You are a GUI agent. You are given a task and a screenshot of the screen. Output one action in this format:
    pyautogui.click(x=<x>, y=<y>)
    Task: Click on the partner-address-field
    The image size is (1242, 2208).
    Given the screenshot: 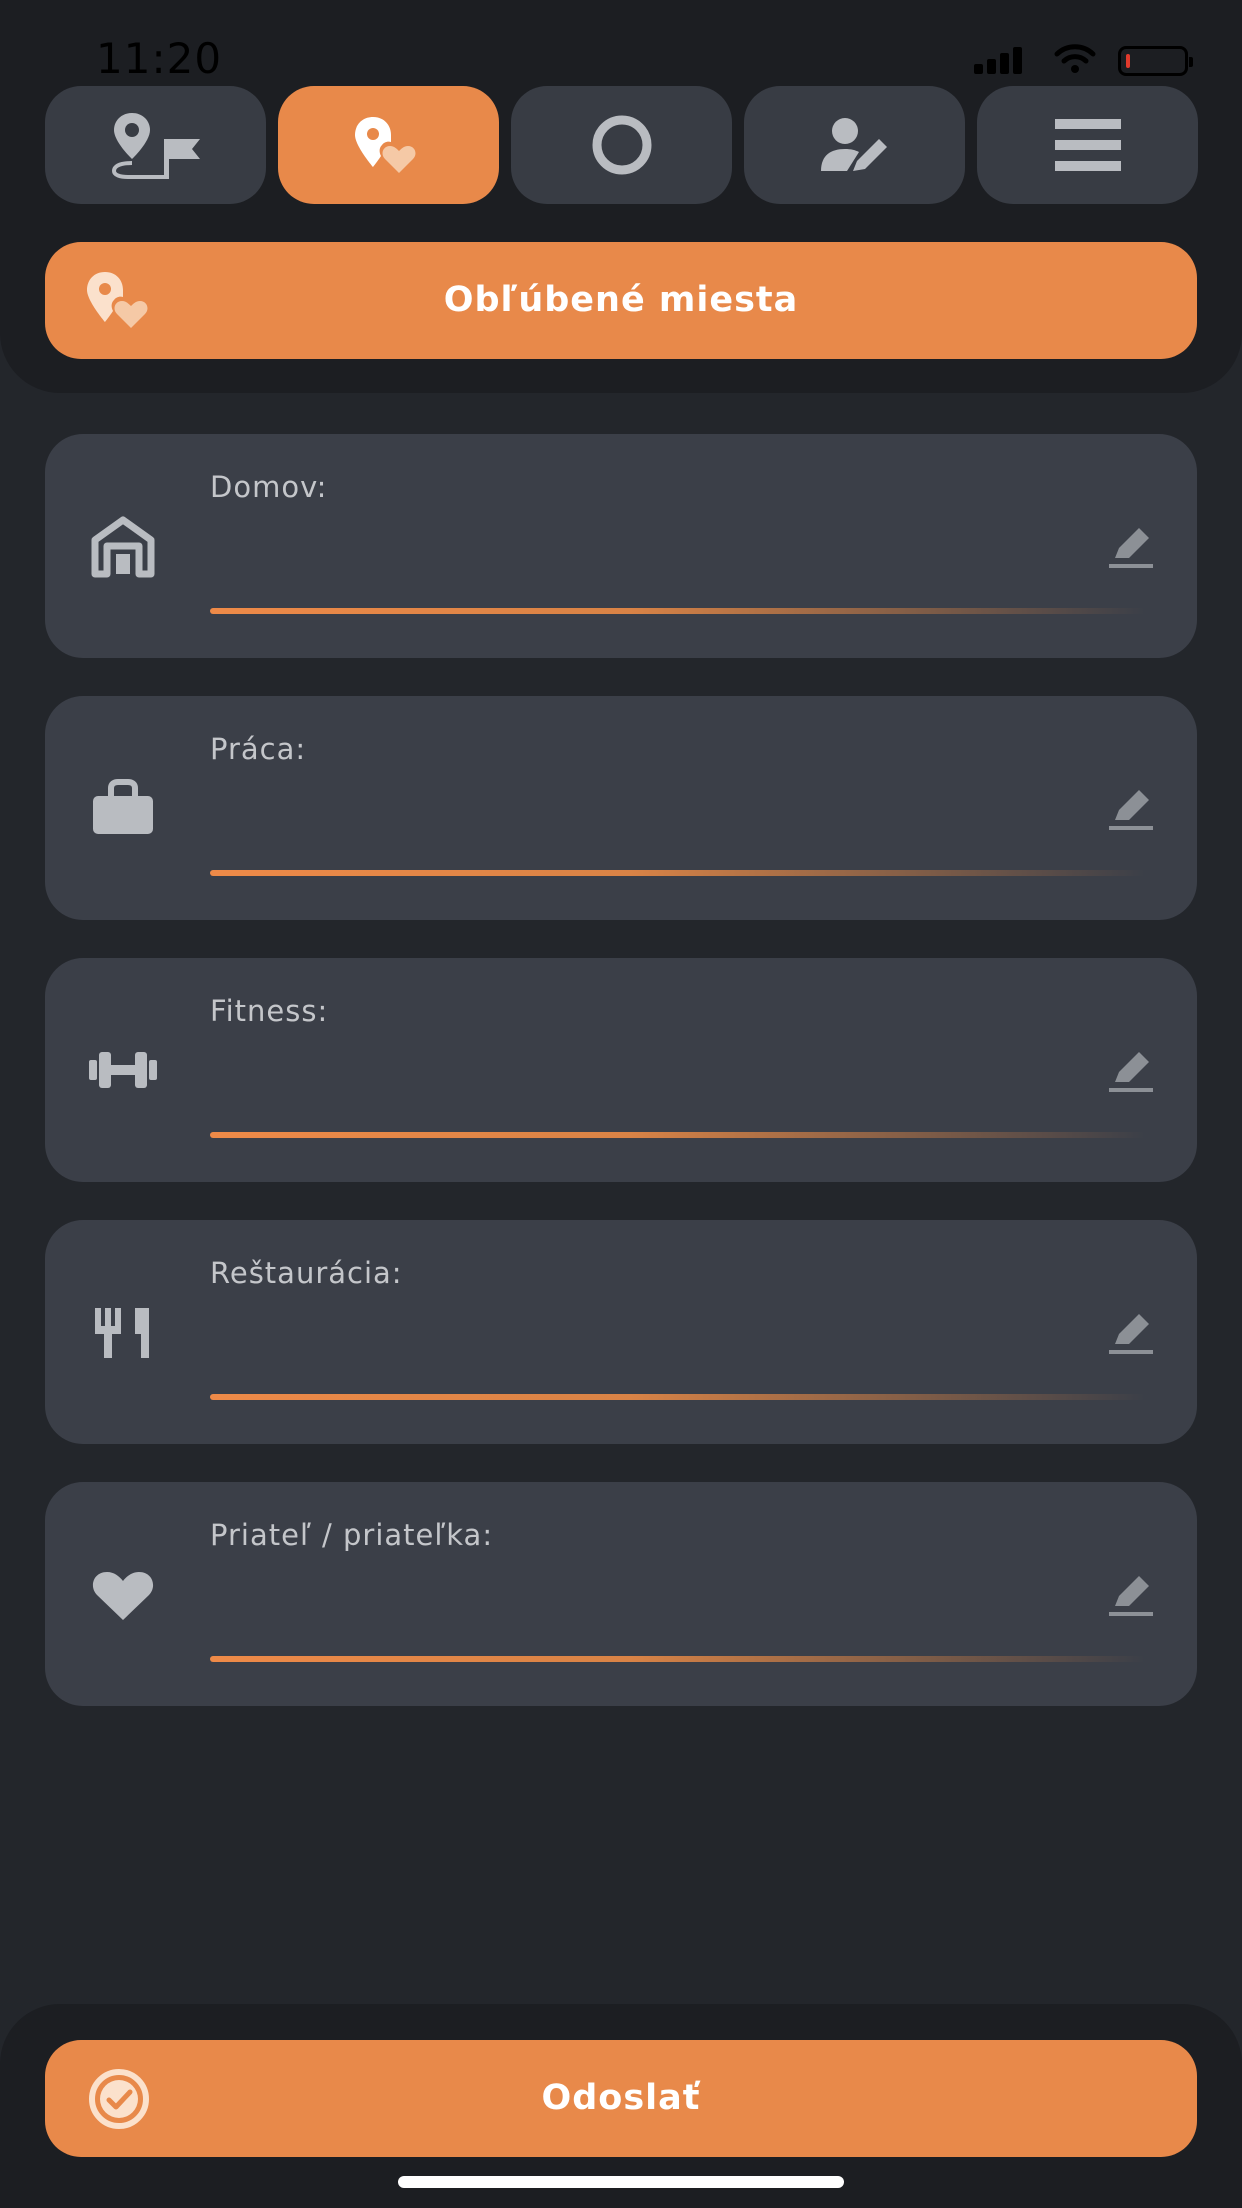 What is the action you would take?
    pyautogui.click(x=650, y=1602)
    